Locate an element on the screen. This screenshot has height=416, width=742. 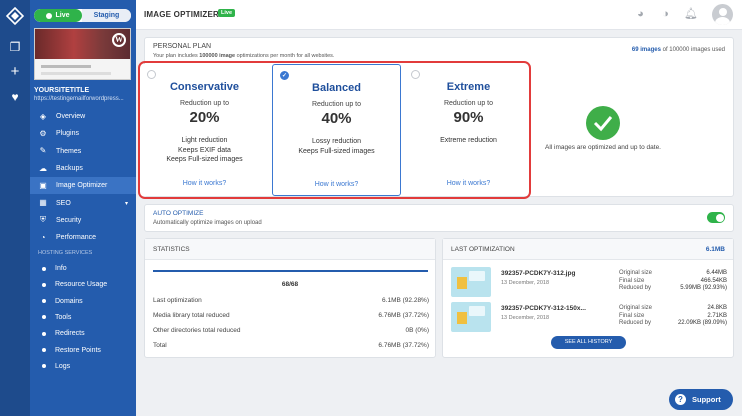
sidebar-item-themes: ✎ Themes is located at coordinates (83, 151).